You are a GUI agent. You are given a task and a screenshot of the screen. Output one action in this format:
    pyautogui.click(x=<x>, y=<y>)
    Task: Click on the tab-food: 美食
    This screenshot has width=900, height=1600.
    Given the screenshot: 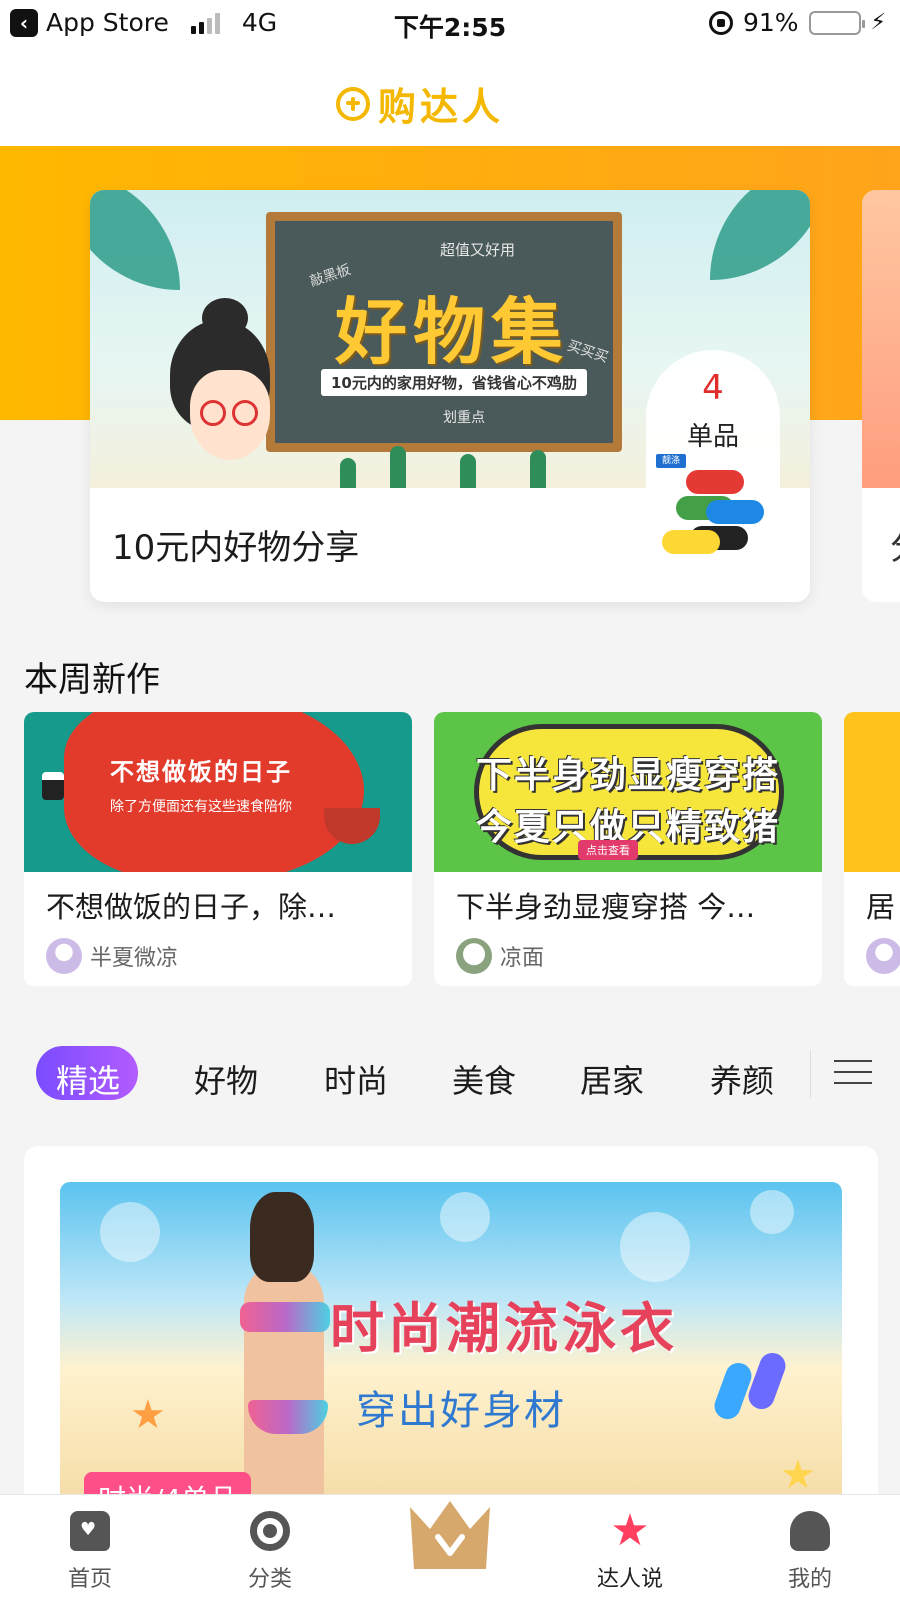 What is the action you would take?
    pyautogui.click(x=484, y=1079)
    